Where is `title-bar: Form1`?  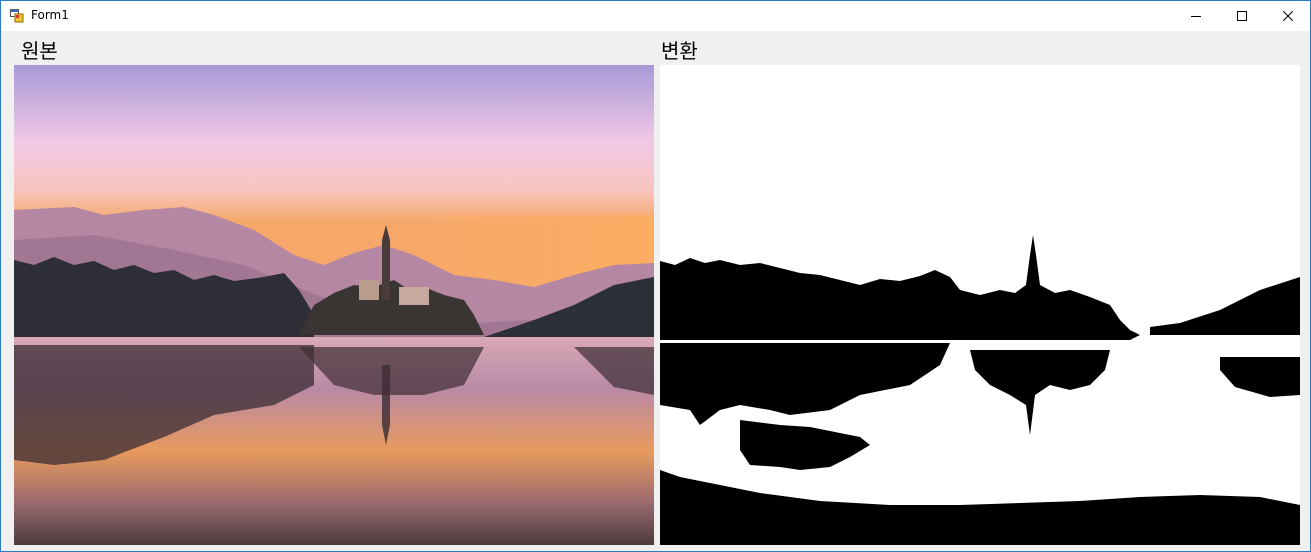 title-bar: Form1 is located at coordinates (655, 16).